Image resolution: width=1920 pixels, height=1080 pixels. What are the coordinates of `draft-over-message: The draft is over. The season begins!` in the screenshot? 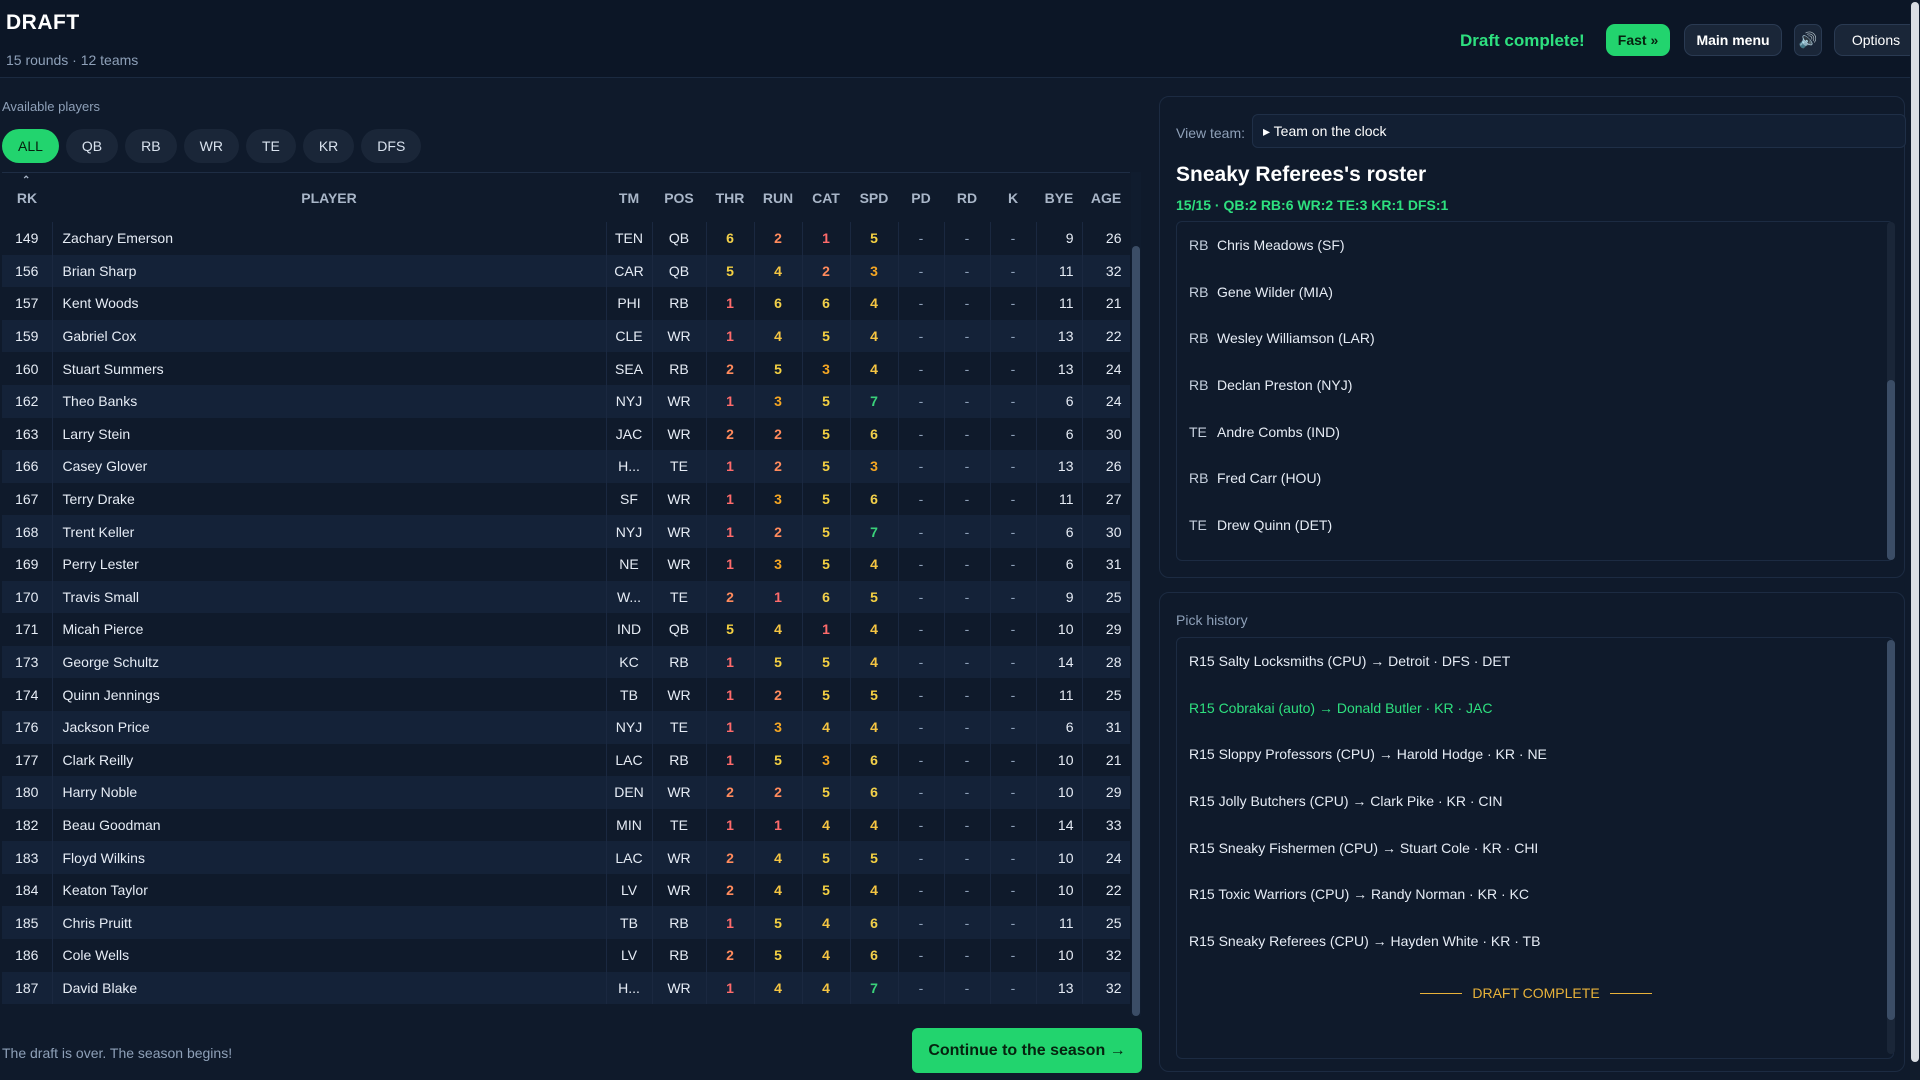 It's located at (117, 1053).